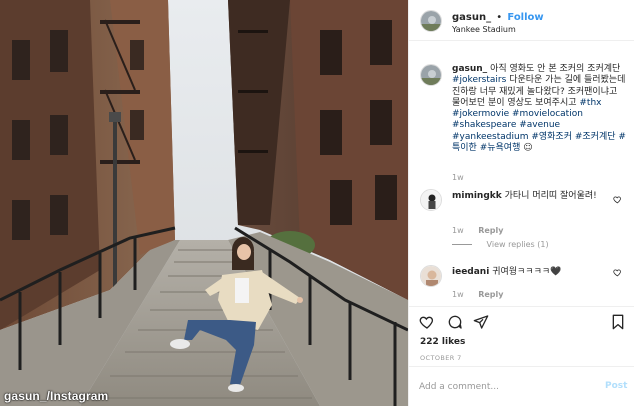 The image size is (634, 406). I want to click on comment-text: 귀여웡ㅋㅋㅋㅋ🖤, so click(527, 272).